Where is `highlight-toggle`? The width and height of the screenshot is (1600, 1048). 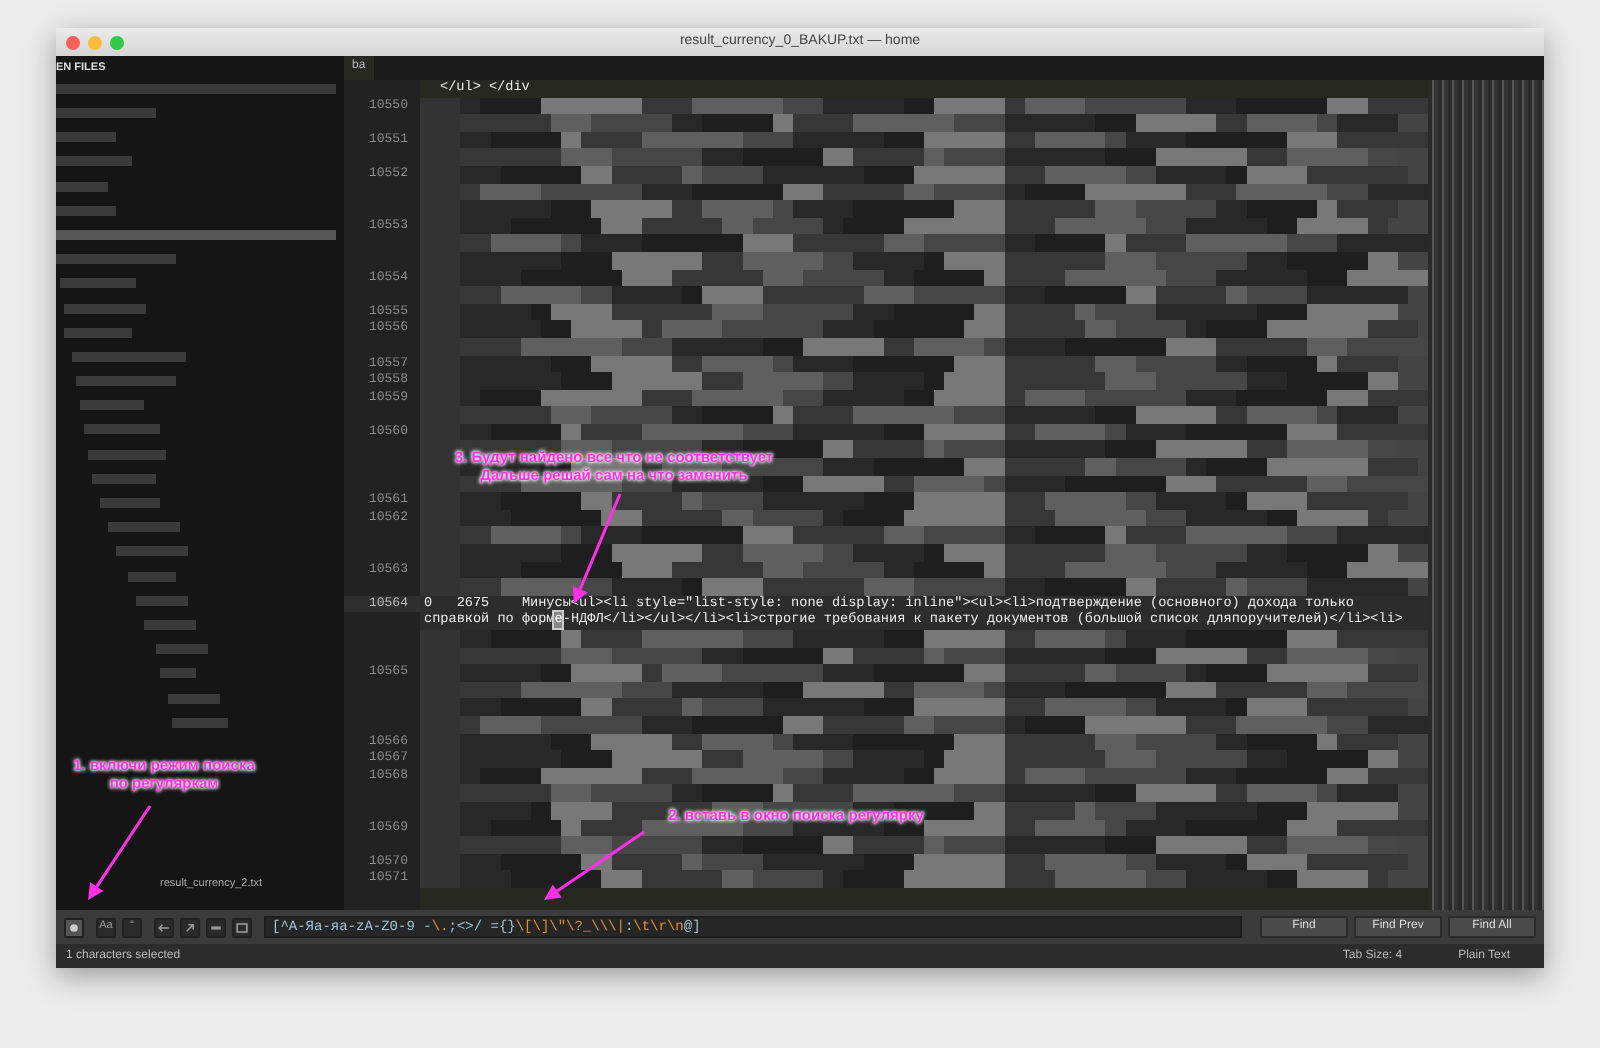
highlight-toggle is located at coordinates (242, 927).